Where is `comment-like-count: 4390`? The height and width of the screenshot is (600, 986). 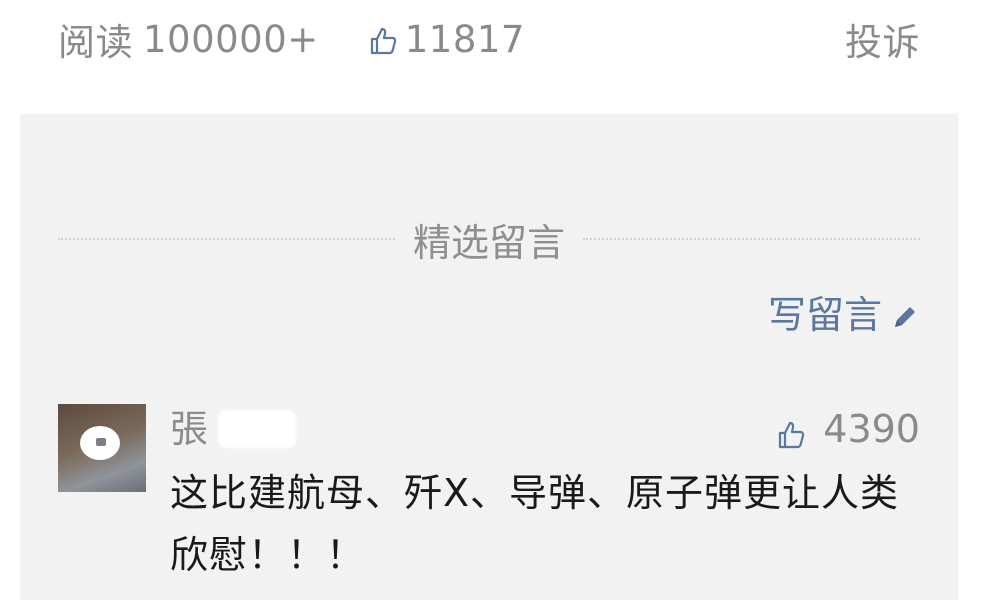
comment-like-count: 4390 is located at coordinates (871, 429).